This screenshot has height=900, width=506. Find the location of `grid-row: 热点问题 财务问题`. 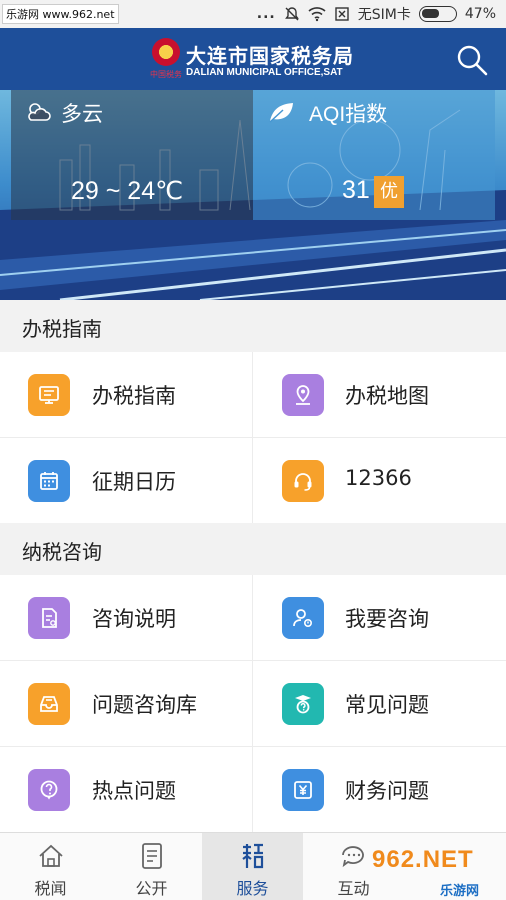

grid-row: 热点问题 财务问题 is located at coordinates (253, 790).